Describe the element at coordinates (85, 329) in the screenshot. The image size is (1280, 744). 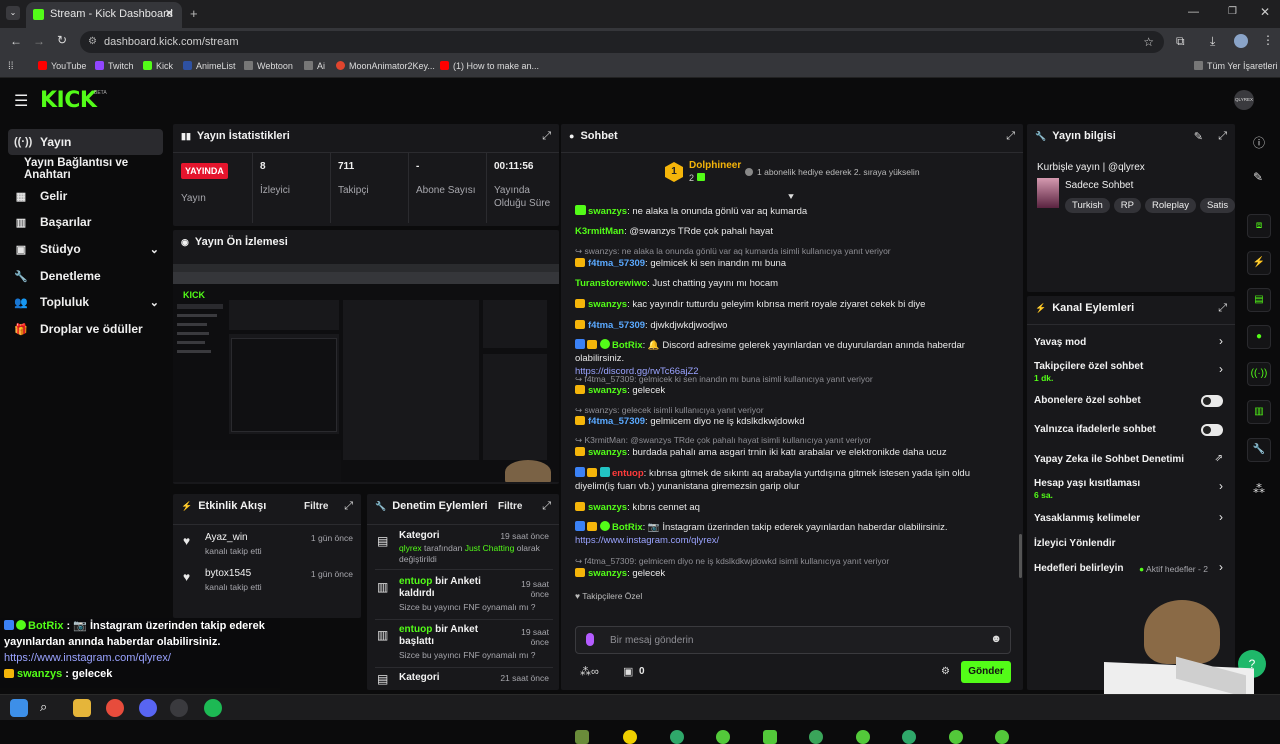
I see `sidebar-item-drops: 🎁 Droplar ve ödüller` at that location.